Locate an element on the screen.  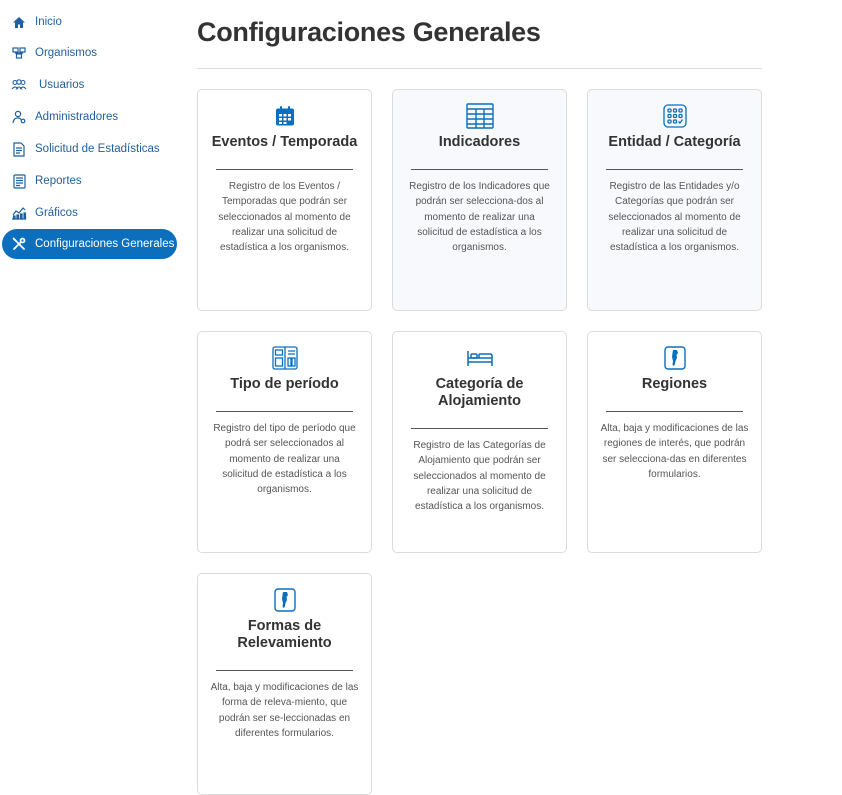
request-document-icon is located at coordinates (19, 149).